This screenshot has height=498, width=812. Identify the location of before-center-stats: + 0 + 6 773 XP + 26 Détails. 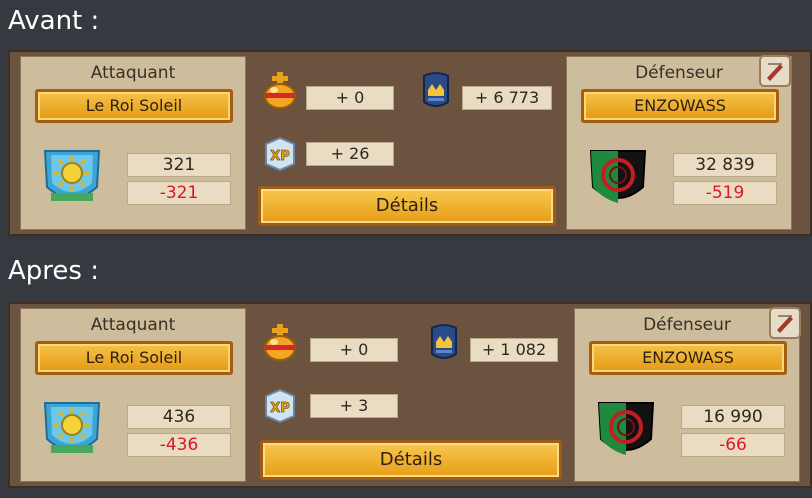
(410, 143).